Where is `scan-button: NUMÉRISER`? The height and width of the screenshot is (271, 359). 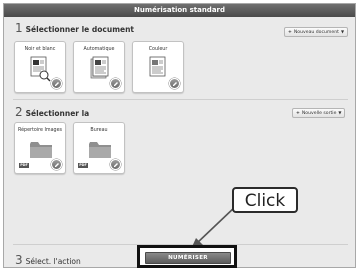 scan-button: NUMÉRISER is located at coordinates (188, 258).